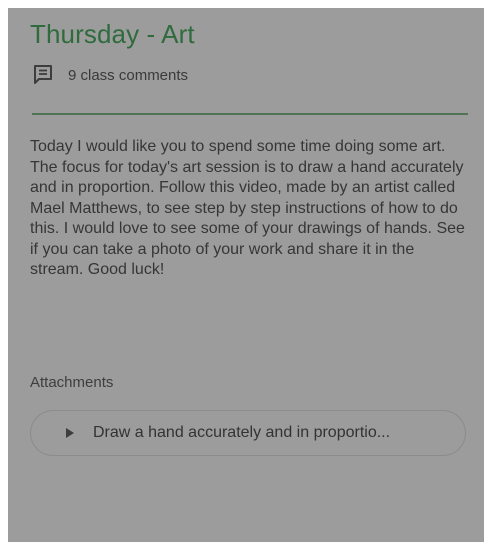 This screenshot has height=550, width=491. Describe the element at coordinates (128, 75) in the screenshot. I see `class-comments-label: 9 class comments` at that location.